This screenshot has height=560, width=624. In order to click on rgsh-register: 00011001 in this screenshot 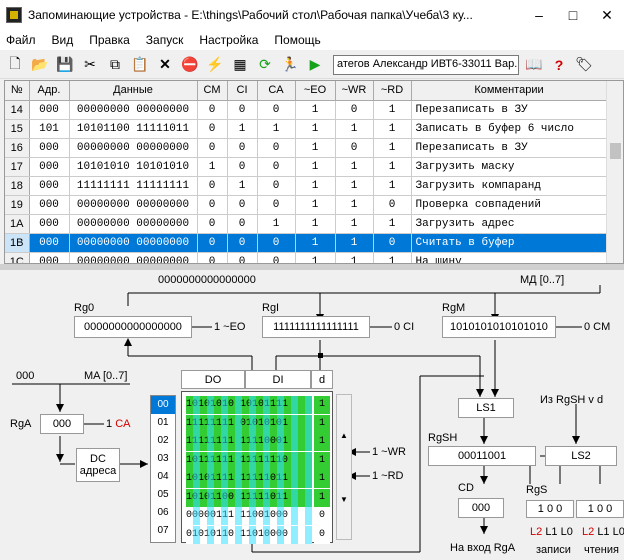, I will do `click(482, 456)`.